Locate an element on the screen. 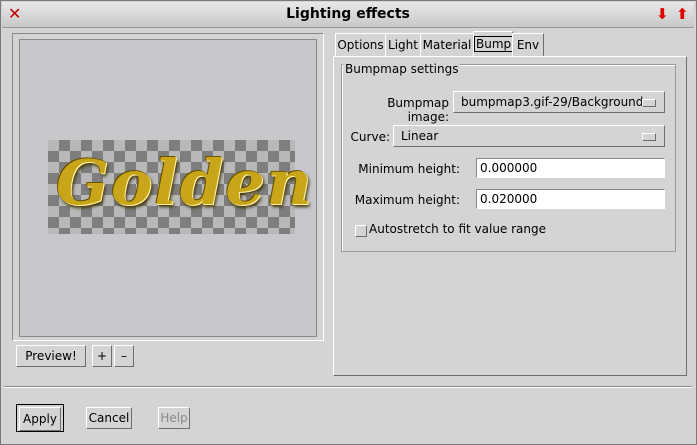 The width and height of the screenshot is (697, 445). autostretch-checkbox is located at coordinates (361, 231).